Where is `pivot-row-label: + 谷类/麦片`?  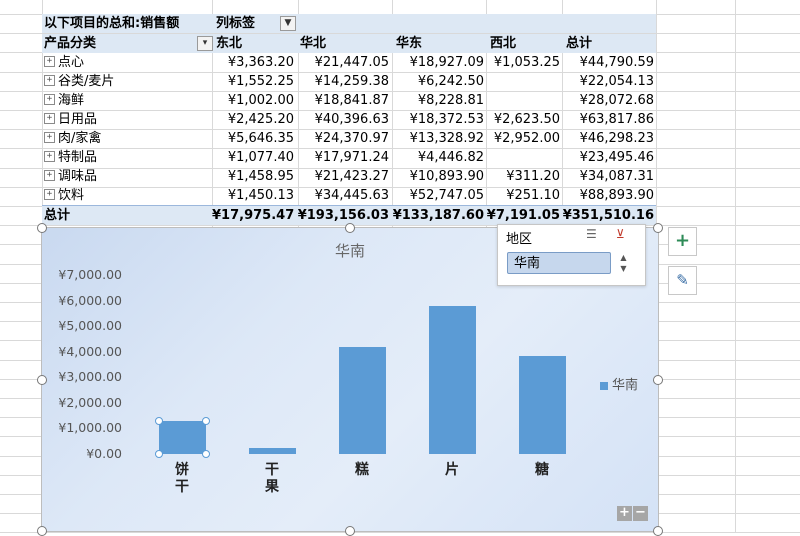
pivot-row-label: + 谷类/麦片 is located at coordinates (79, 81).